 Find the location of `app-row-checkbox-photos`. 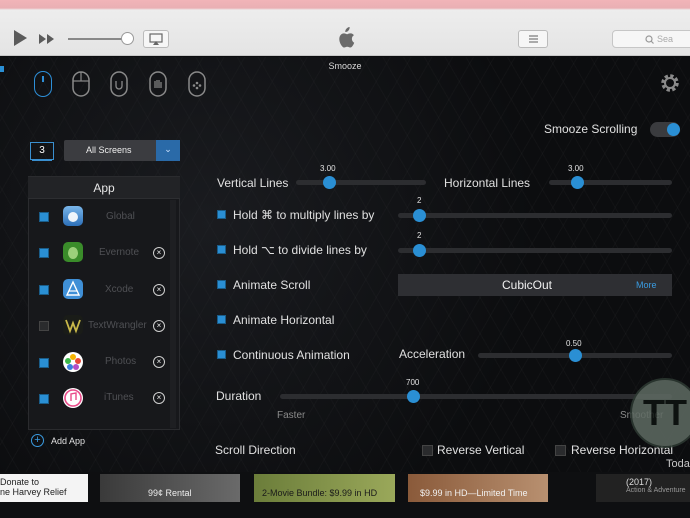

app-row-checkbox-photos is located at coordinates (44, 363).